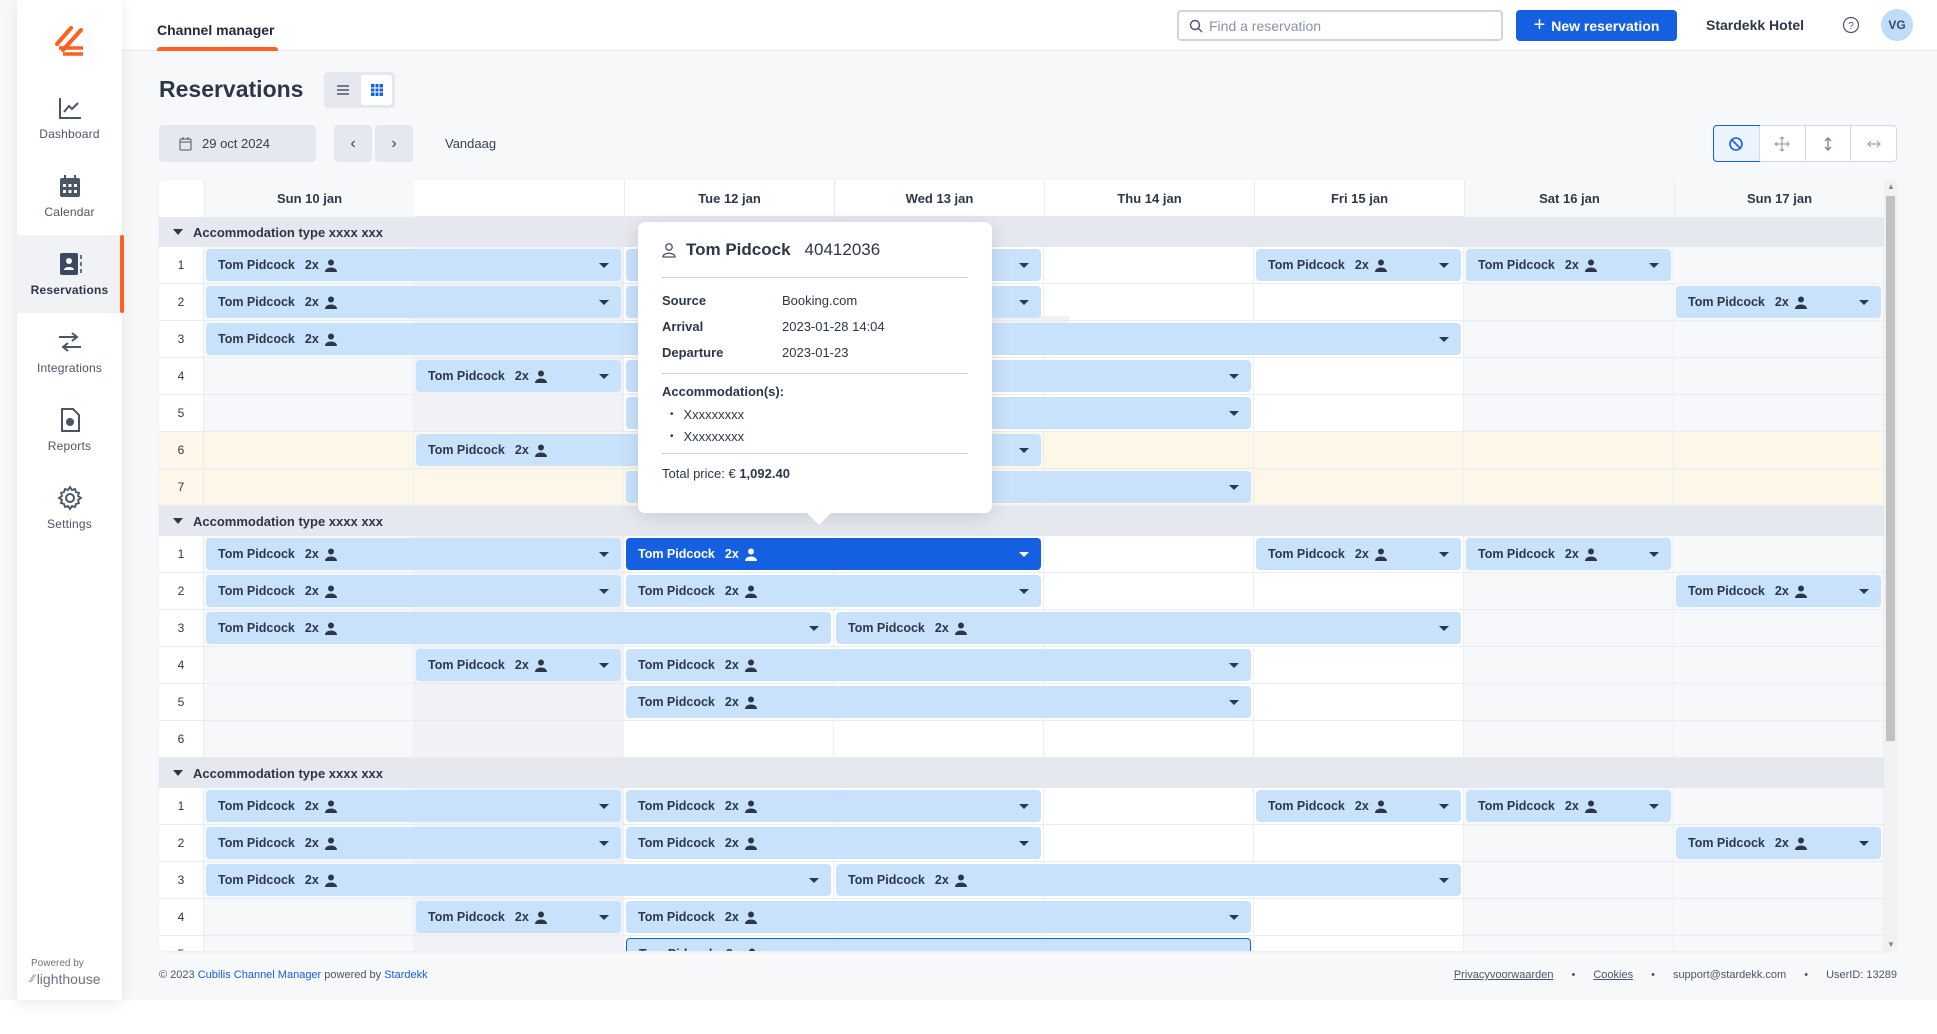  I want to click on vertical-move-button, so click(1827, 143).